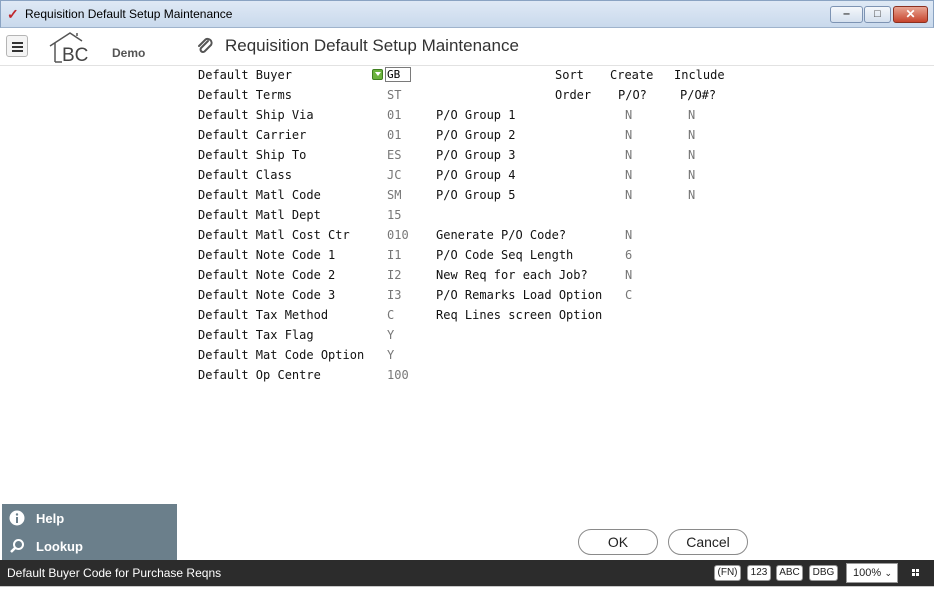  What do you see at coordinates (618, 542) in the screenshot?
I see `ok-button: OK` at bounding box center [618, 542].